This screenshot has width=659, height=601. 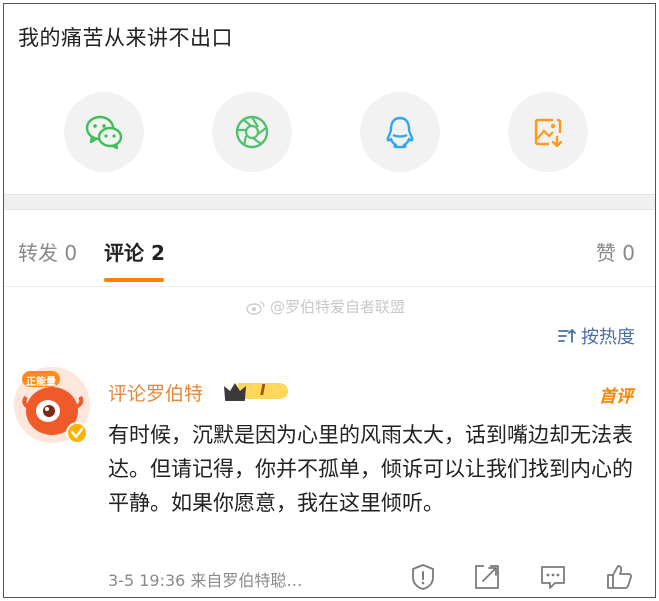 I want to click on share-arrow-icon, so click(x=487, y=577).